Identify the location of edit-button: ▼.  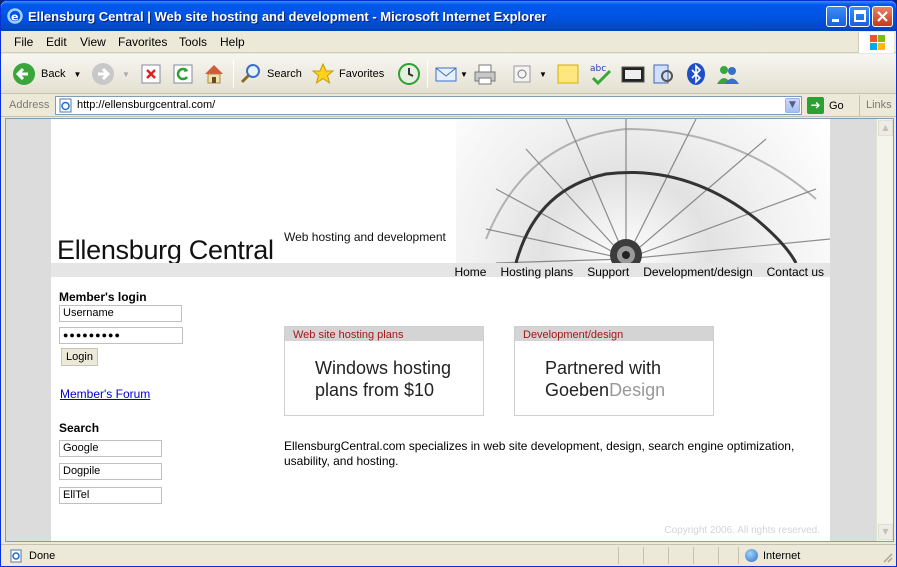
(529, 74).